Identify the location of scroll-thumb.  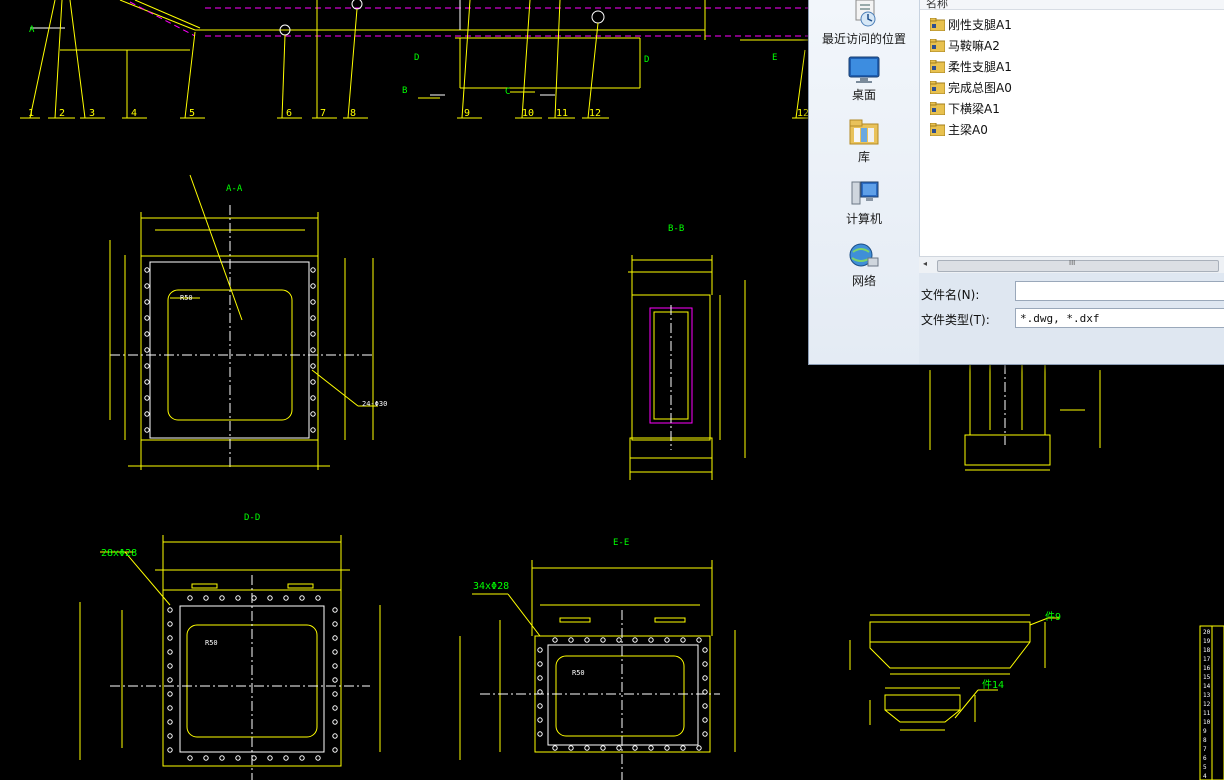
(1078, 266).